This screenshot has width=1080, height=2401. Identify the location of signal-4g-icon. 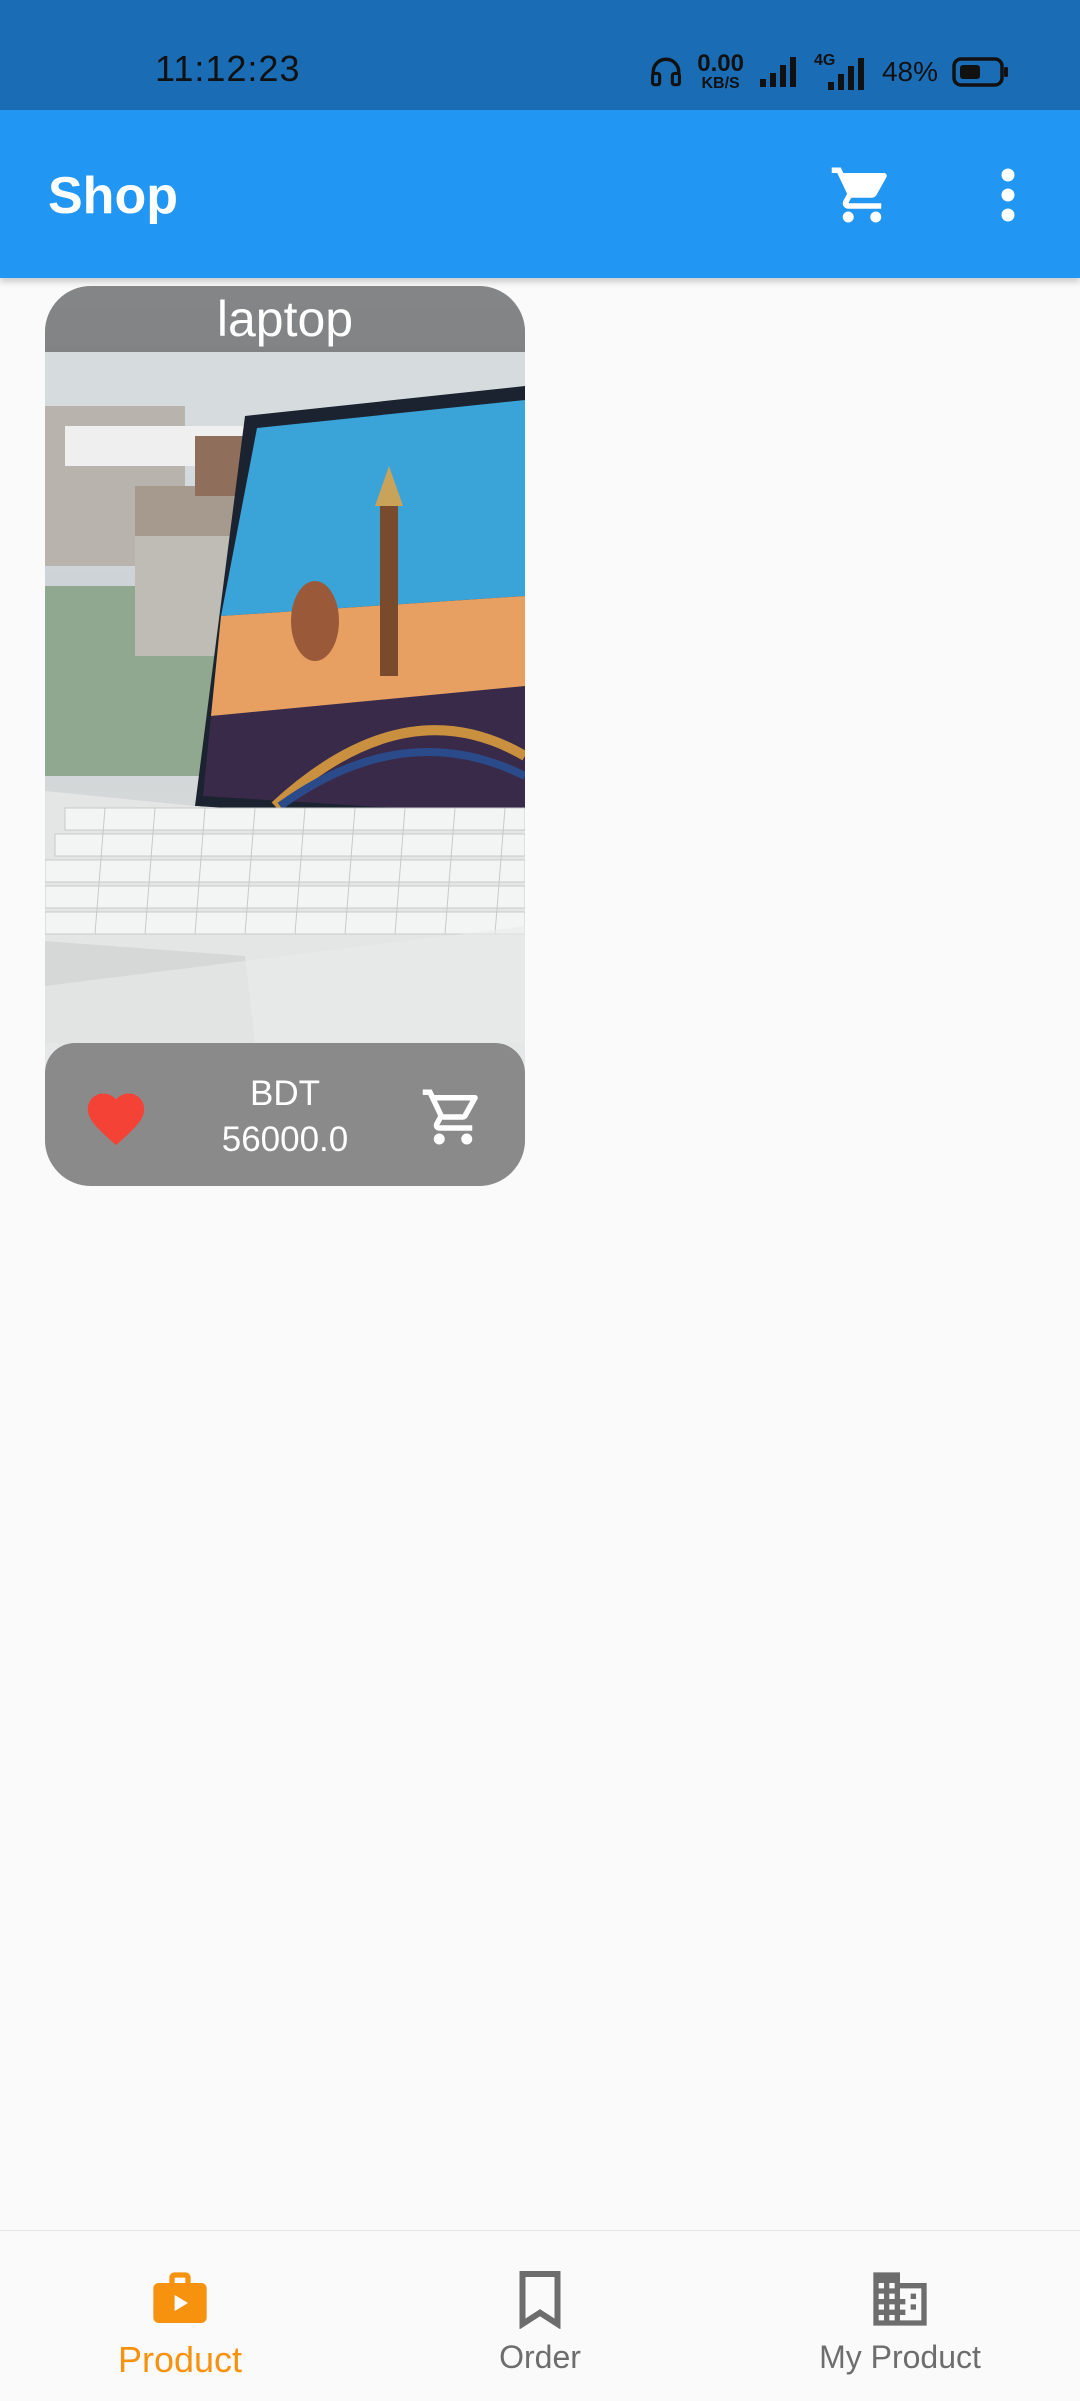
(845, 74).